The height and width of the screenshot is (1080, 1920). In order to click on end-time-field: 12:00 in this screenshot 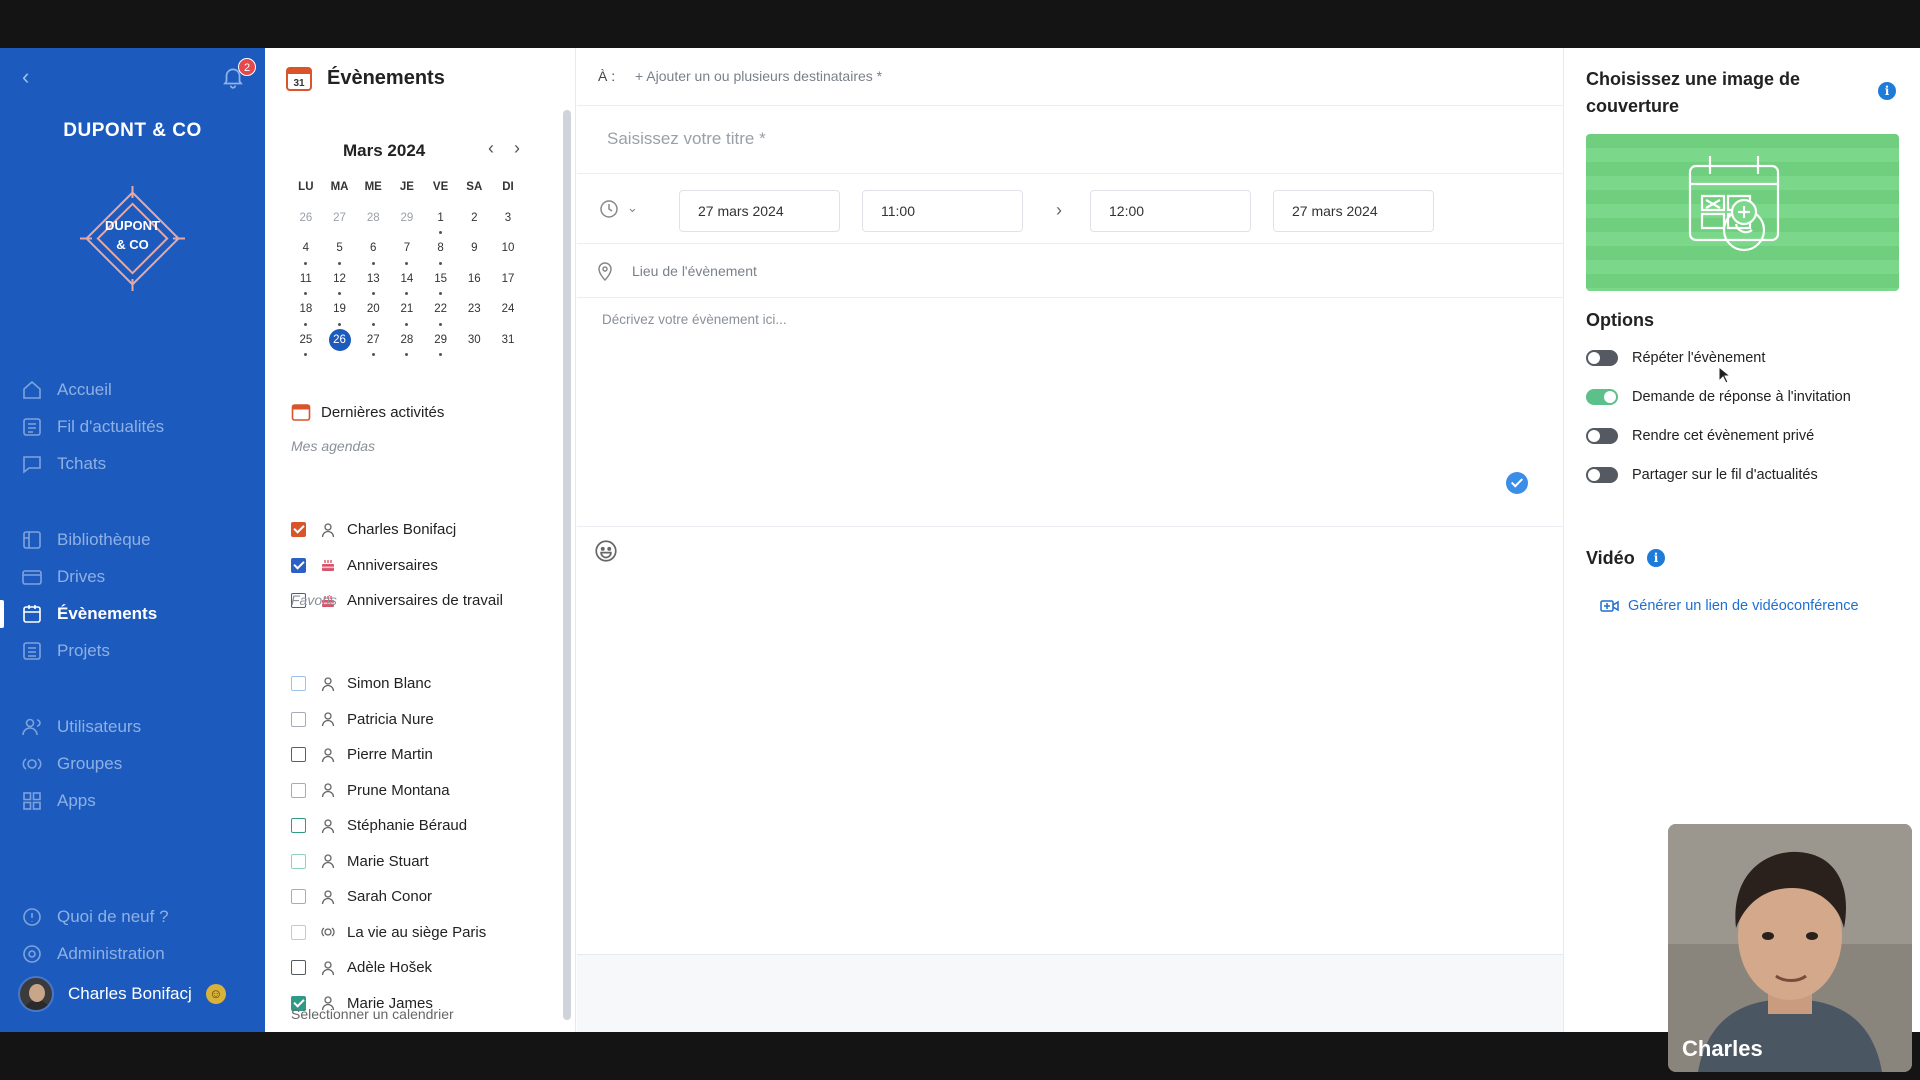, I will do `click(1170, 211)`.